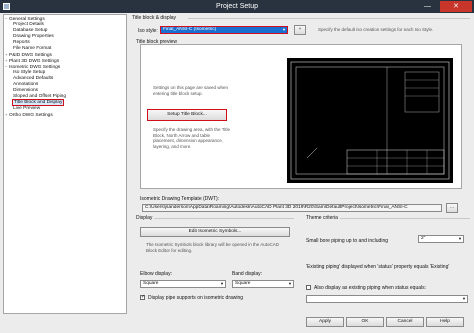 This screenshot has width=474, height=333. I want to click on tree-item-label: Live Preview, so click(27, 108).